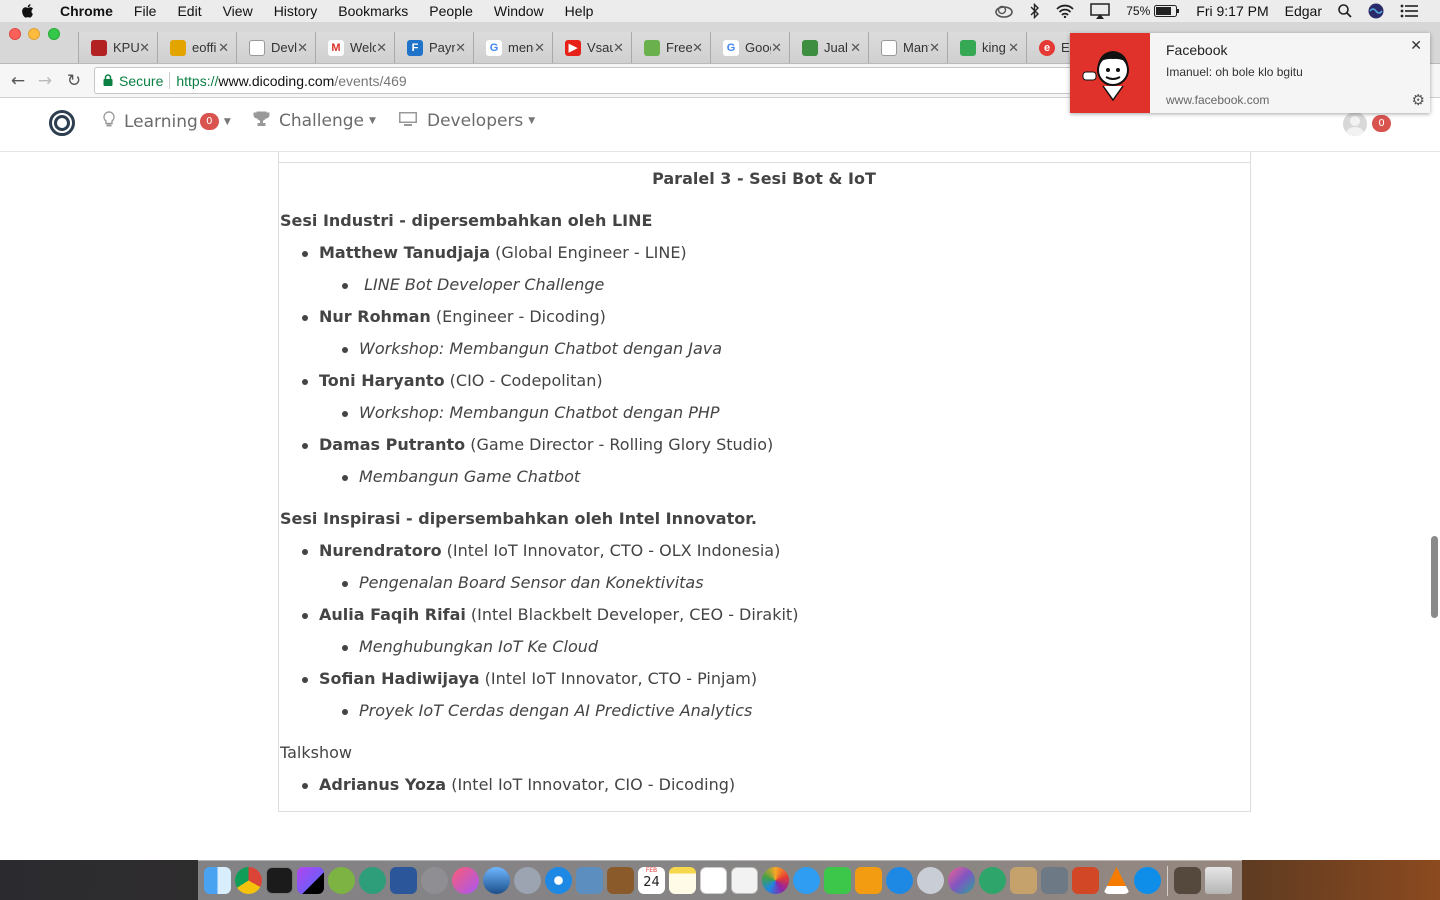  What do you see at coordinates (1381, 123) in the screenshot?
I see `user-notification-badge: 0` at bounding box center [1381, 123].